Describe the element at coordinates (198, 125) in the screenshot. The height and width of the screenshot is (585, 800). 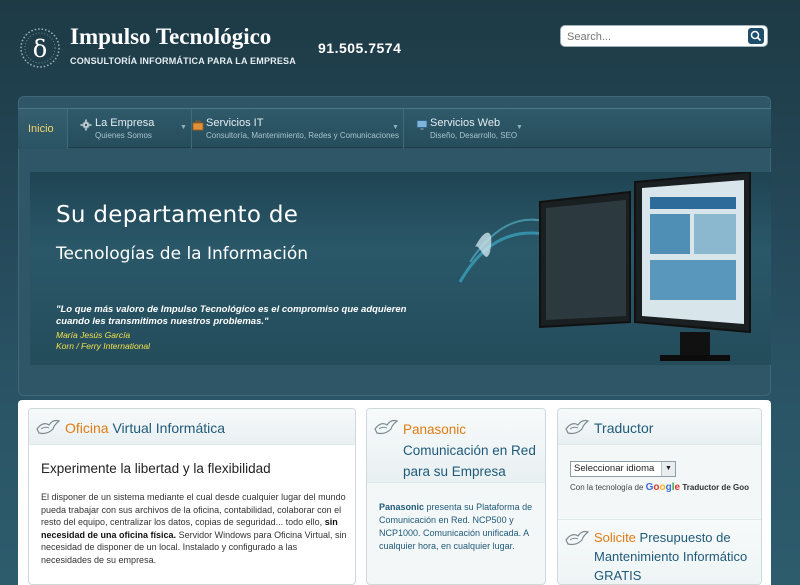
I see `briefcase-icon` at that location.